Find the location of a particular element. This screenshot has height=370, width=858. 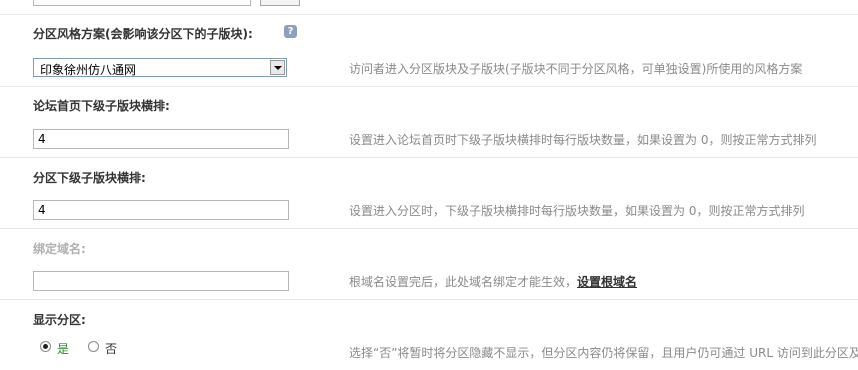

display-no-radio is located at coordinates (93, 346).